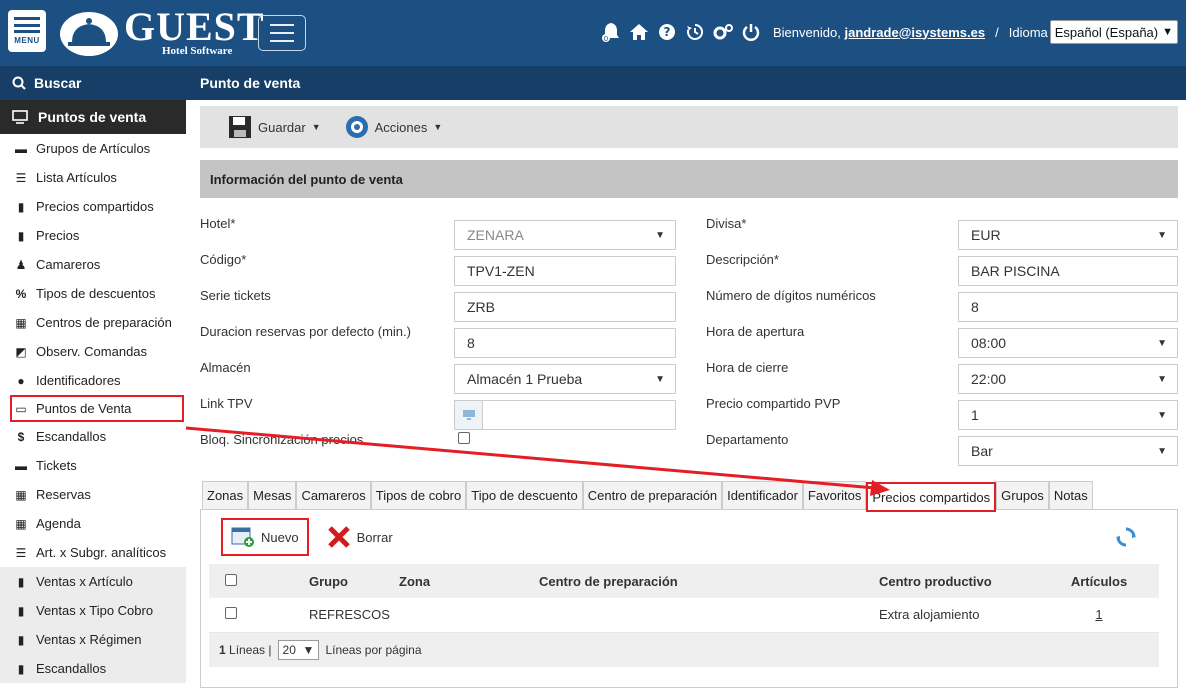 This screenshot has height=689, width=1186. What do you see at coordinates (93, 117) in the screenshot?
I see `sidebar-section-puntos-de-venta: Puntos de venta` at bounding box center [93, 117].